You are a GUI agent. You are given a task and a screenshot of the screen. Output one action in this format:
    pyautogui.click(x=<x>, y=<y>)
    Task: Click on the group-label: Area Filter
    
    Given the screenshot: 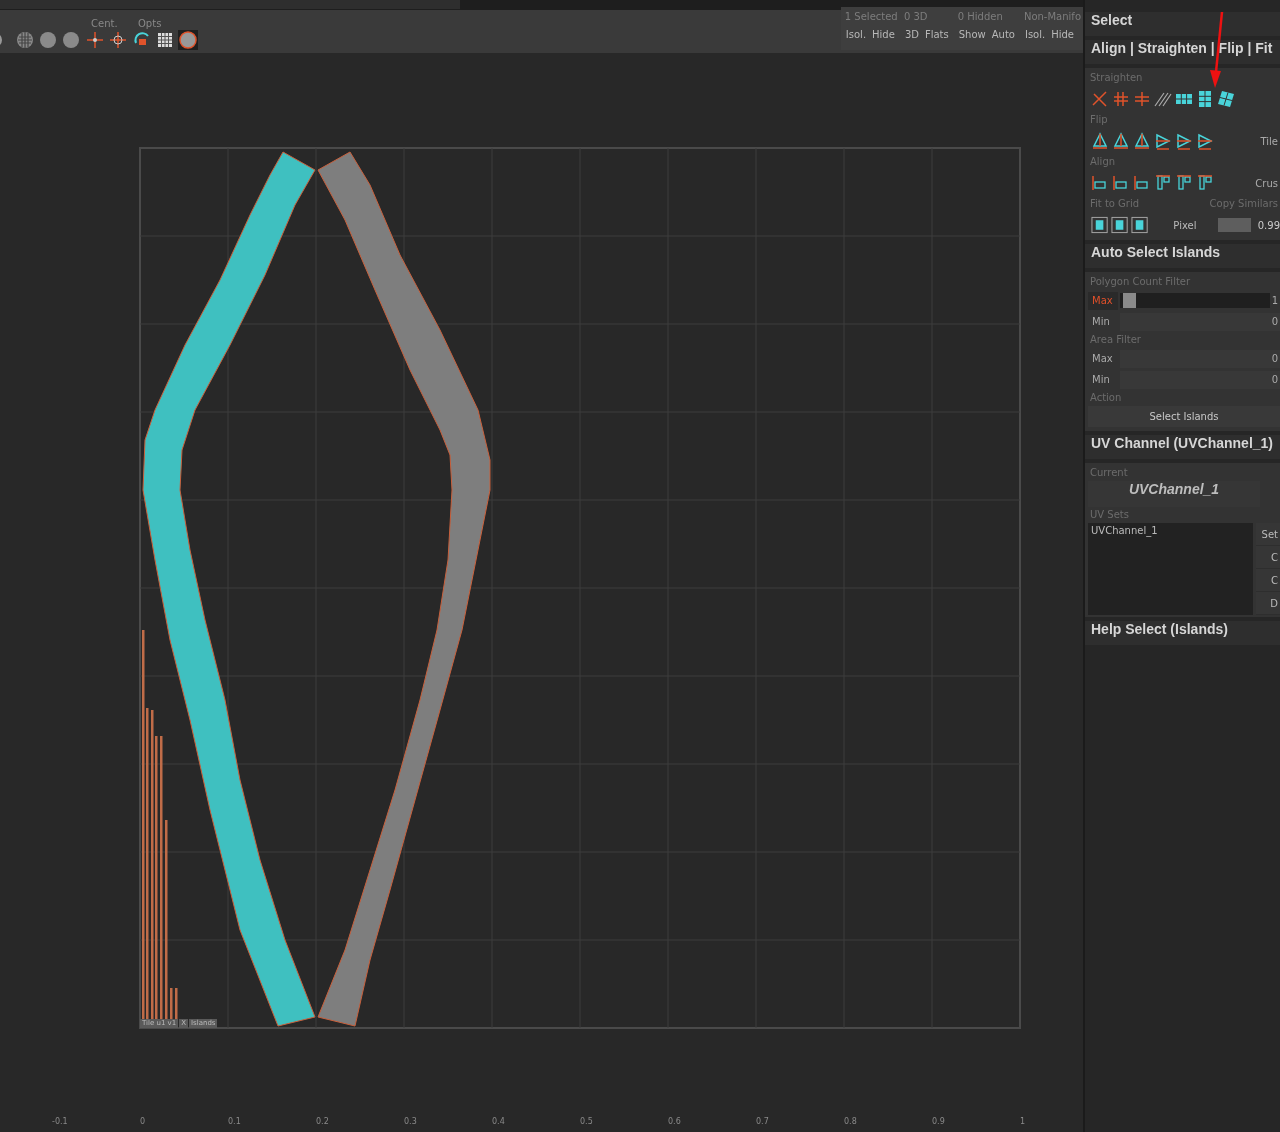 What is the action you would take?
    pyautogui.click(x=1115, y=340)
    